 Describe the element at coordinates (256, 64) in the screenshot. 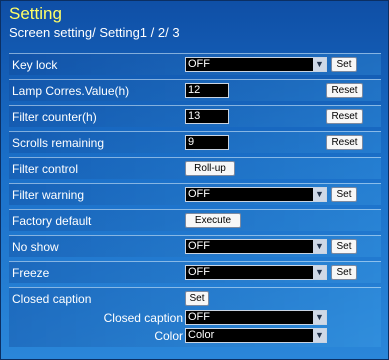

I see `key-lock-select: OFF ▼` at that location.